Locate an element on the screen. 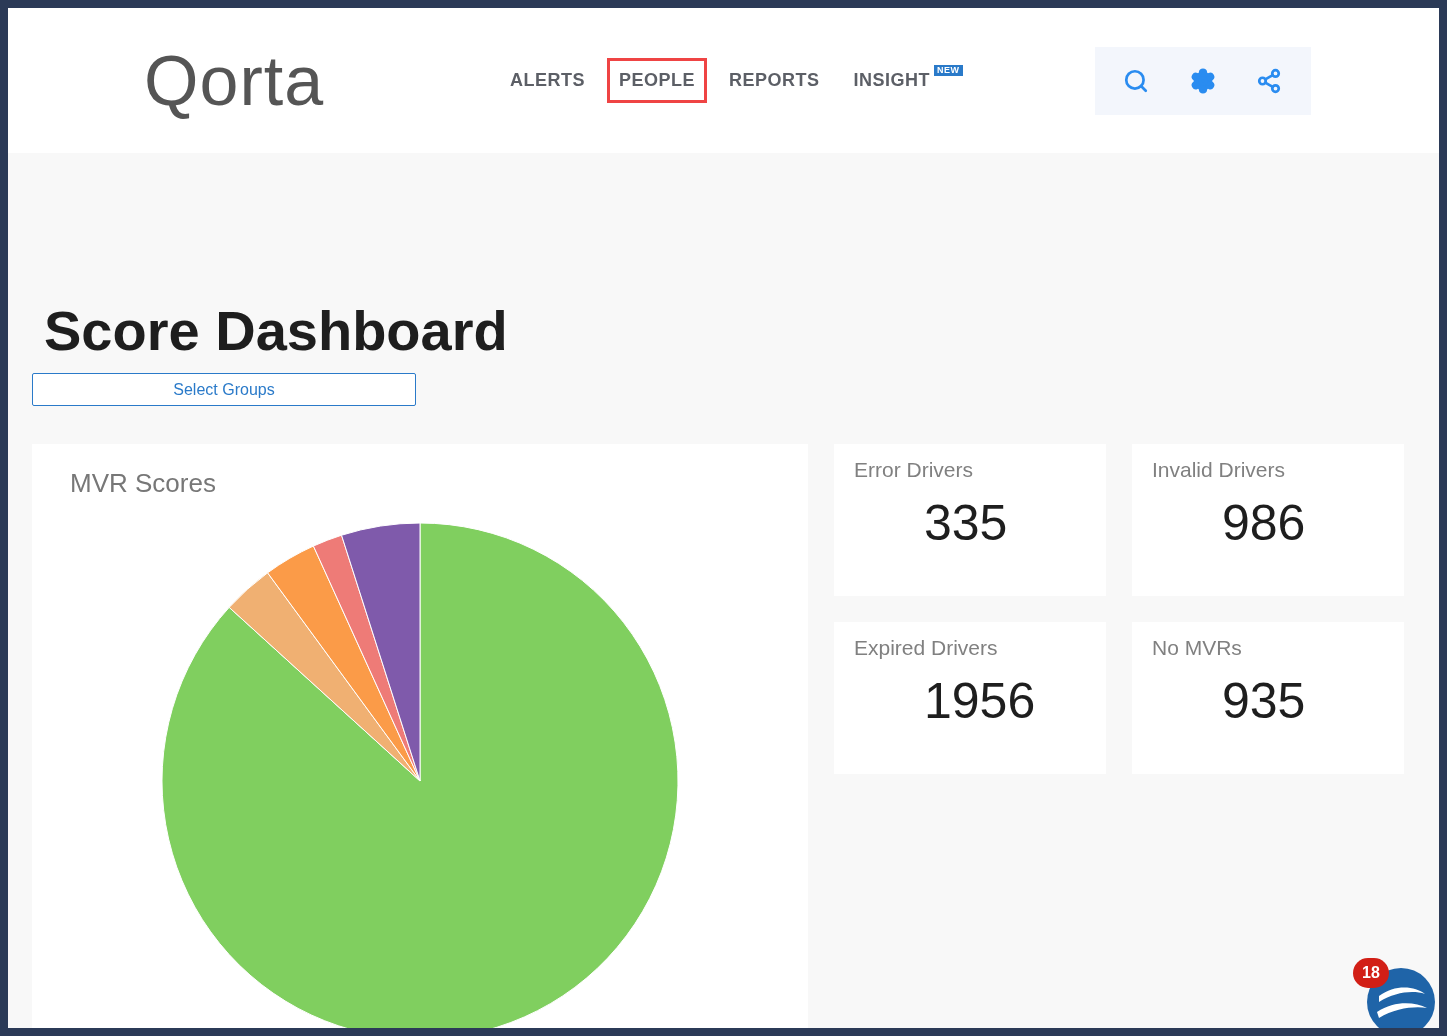  stat-label: No MVRs is located at coordinates (1197, 648).